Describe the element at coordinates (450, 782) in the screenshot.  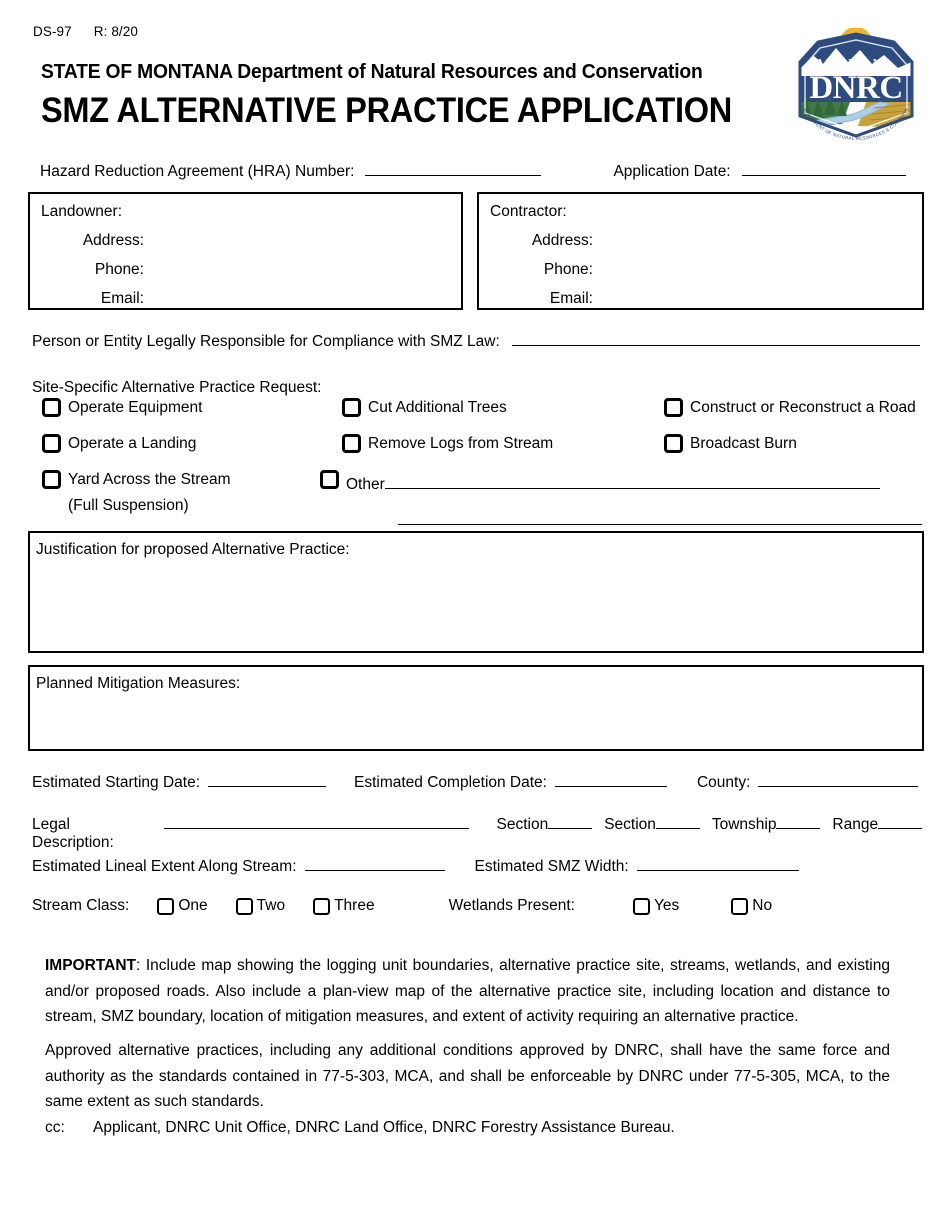
I see `completion-date-label: Estimated Completion Date:` at that location.